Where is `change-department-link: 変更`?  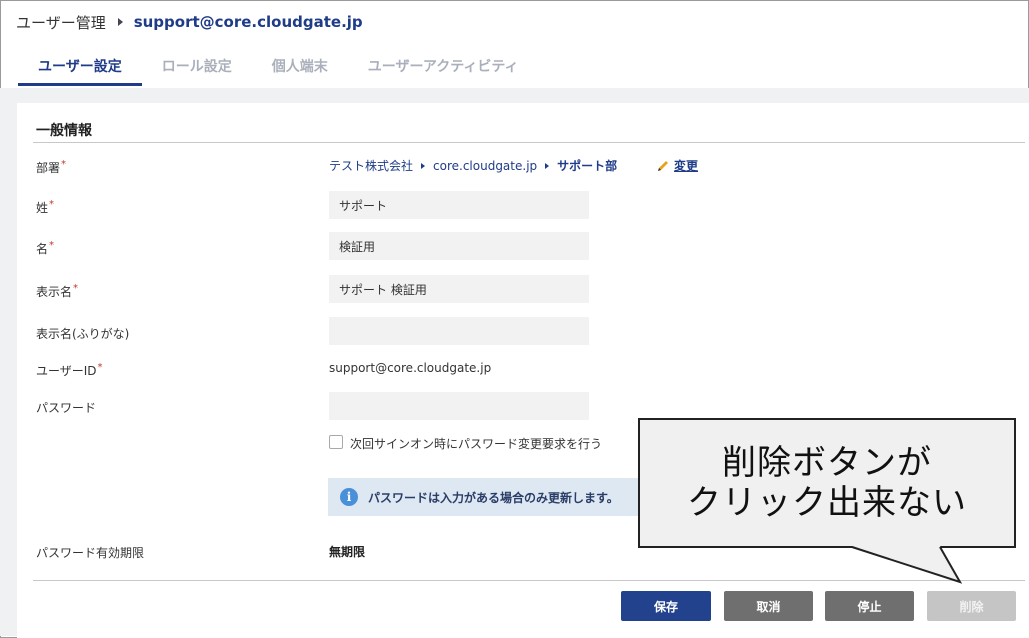
change-department-link: 変更 is located at coordinates (677, 165).